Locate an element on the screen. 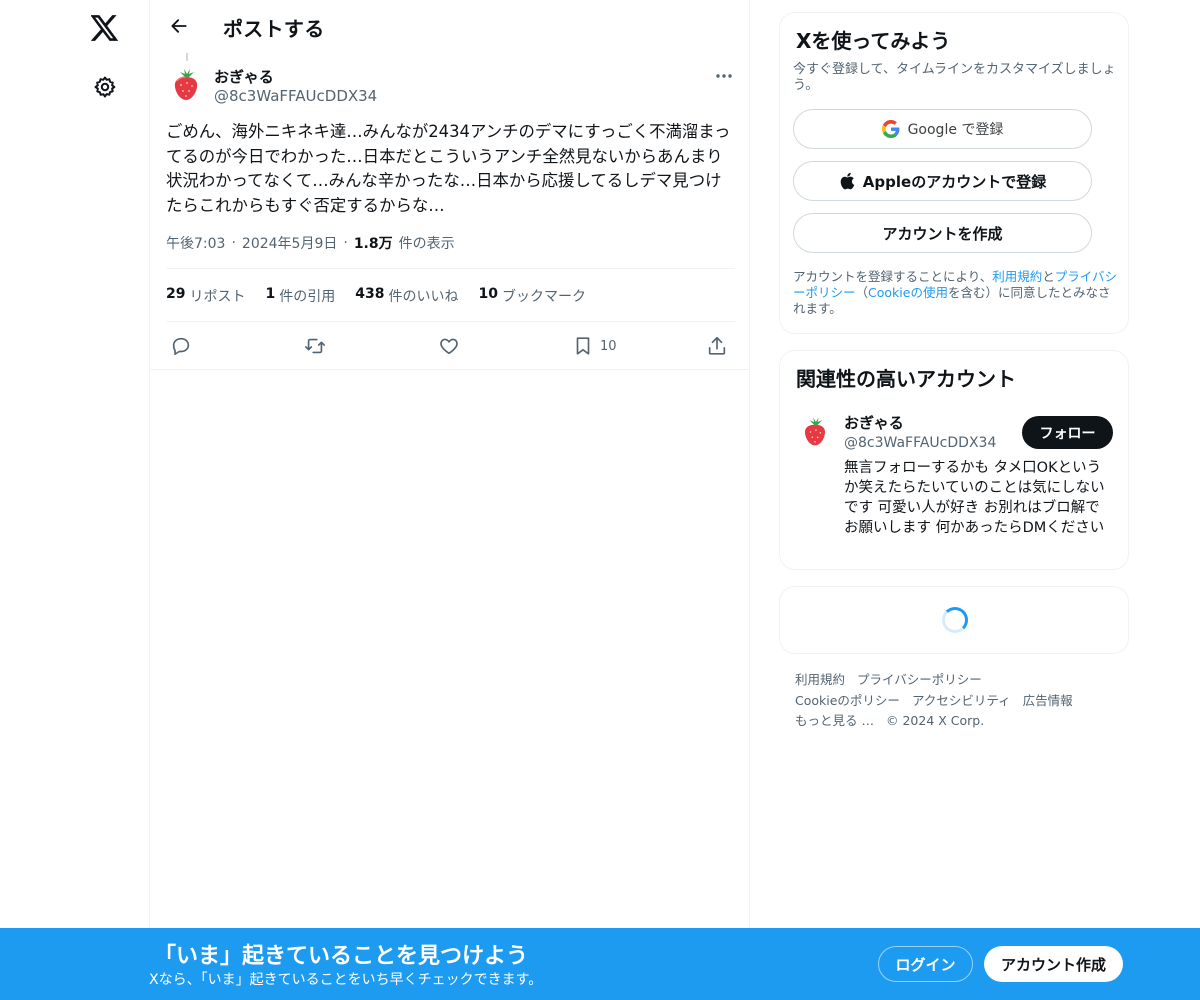 The height and width of the screenshot is (1000, 1200). x-logo-icon is located at coordinates (105, 28).